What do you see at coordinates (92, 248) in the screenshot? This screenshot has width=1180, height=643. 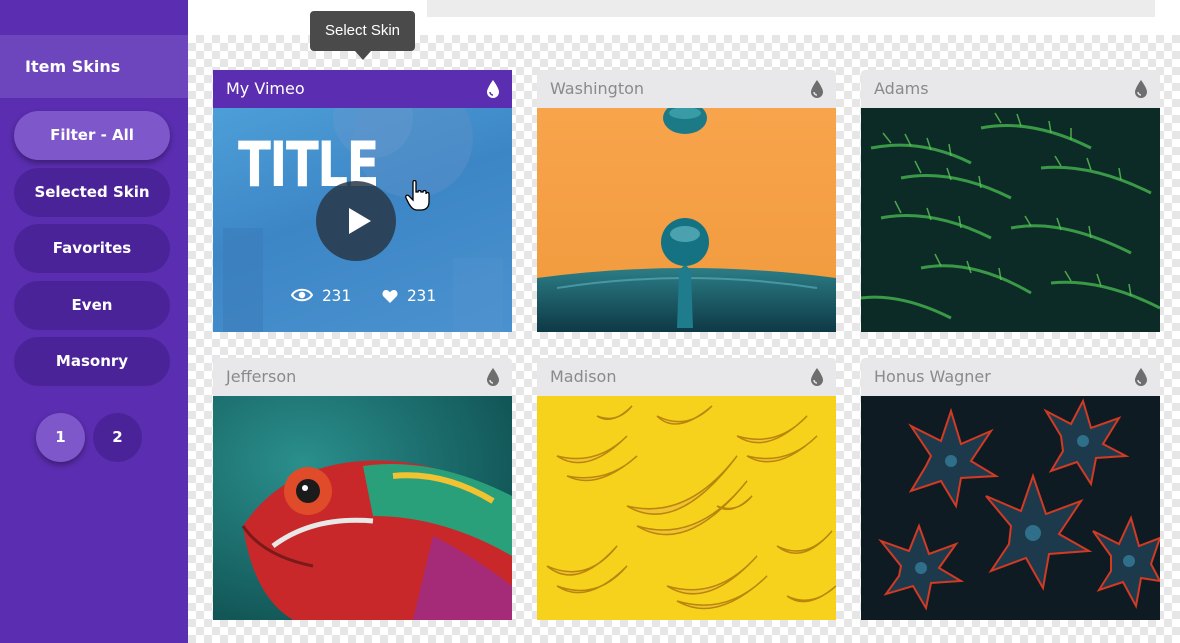 I see `filter-favorites-button: Favorites` at bounding box center [92, 248].